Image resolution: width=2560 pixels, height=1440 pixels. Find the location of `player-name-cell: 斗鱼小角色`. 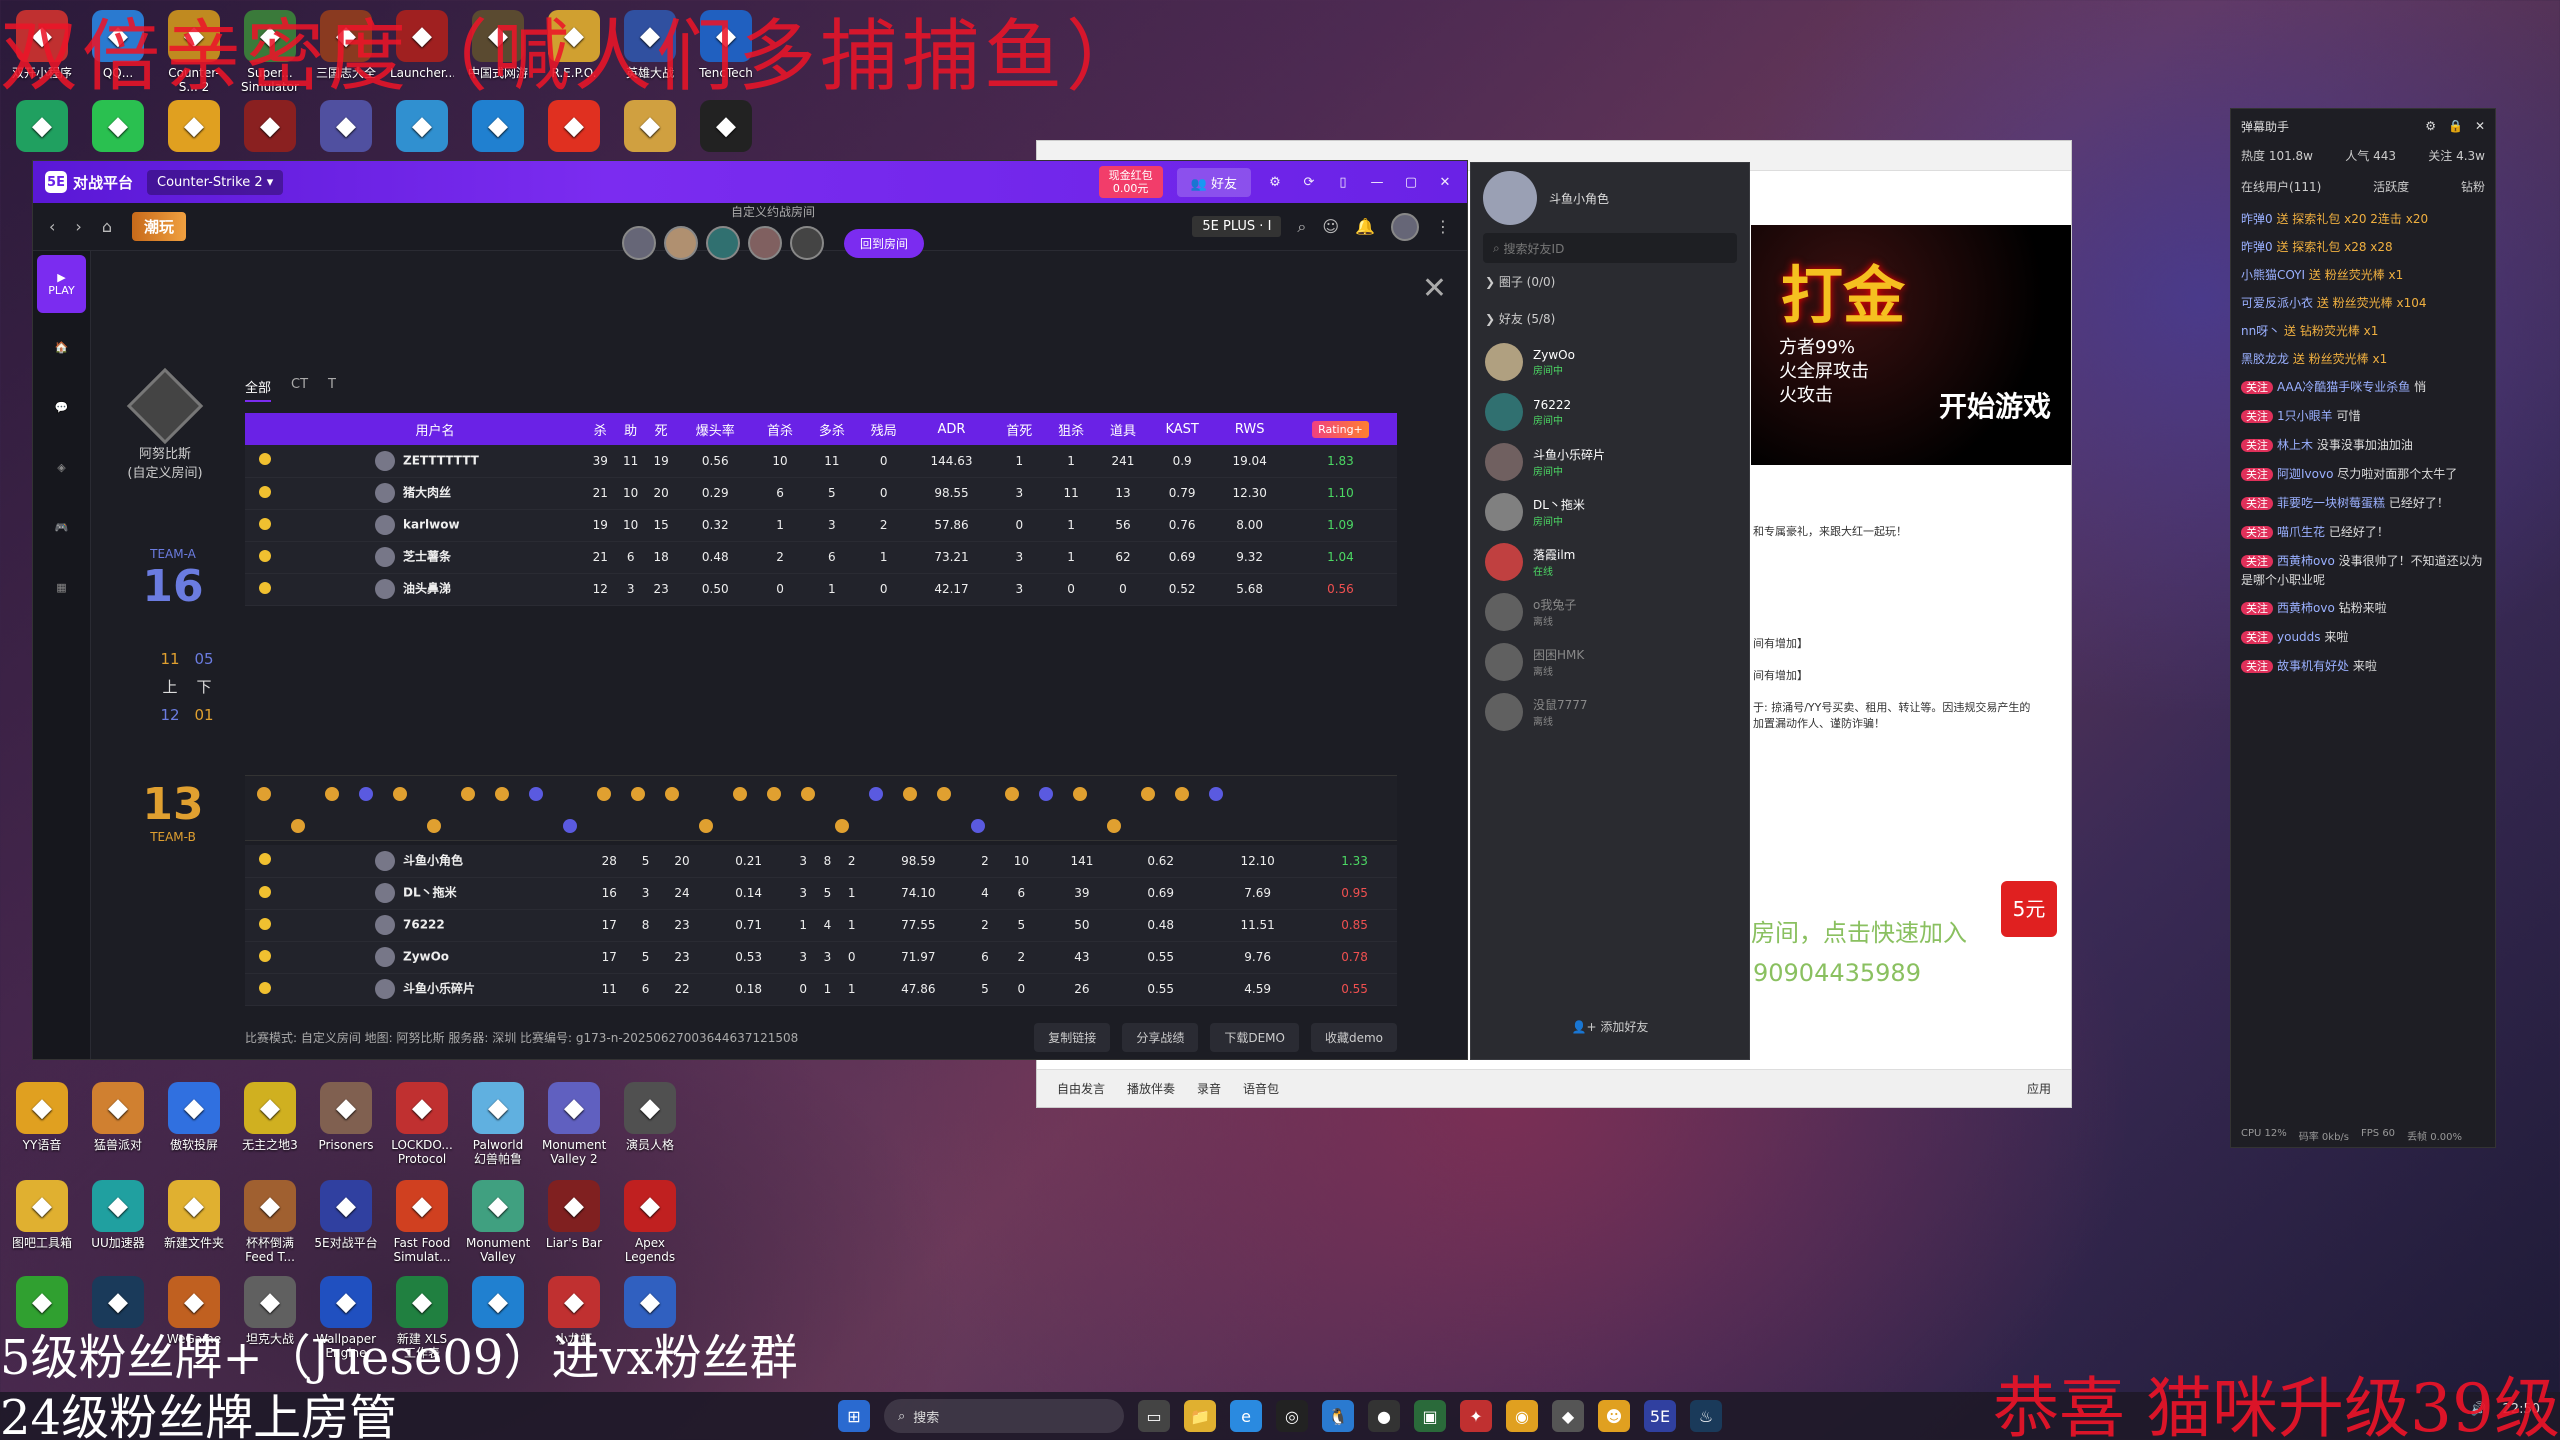

player-name-cell: 斗鱼小角色 is located at coordinates (435, 861).